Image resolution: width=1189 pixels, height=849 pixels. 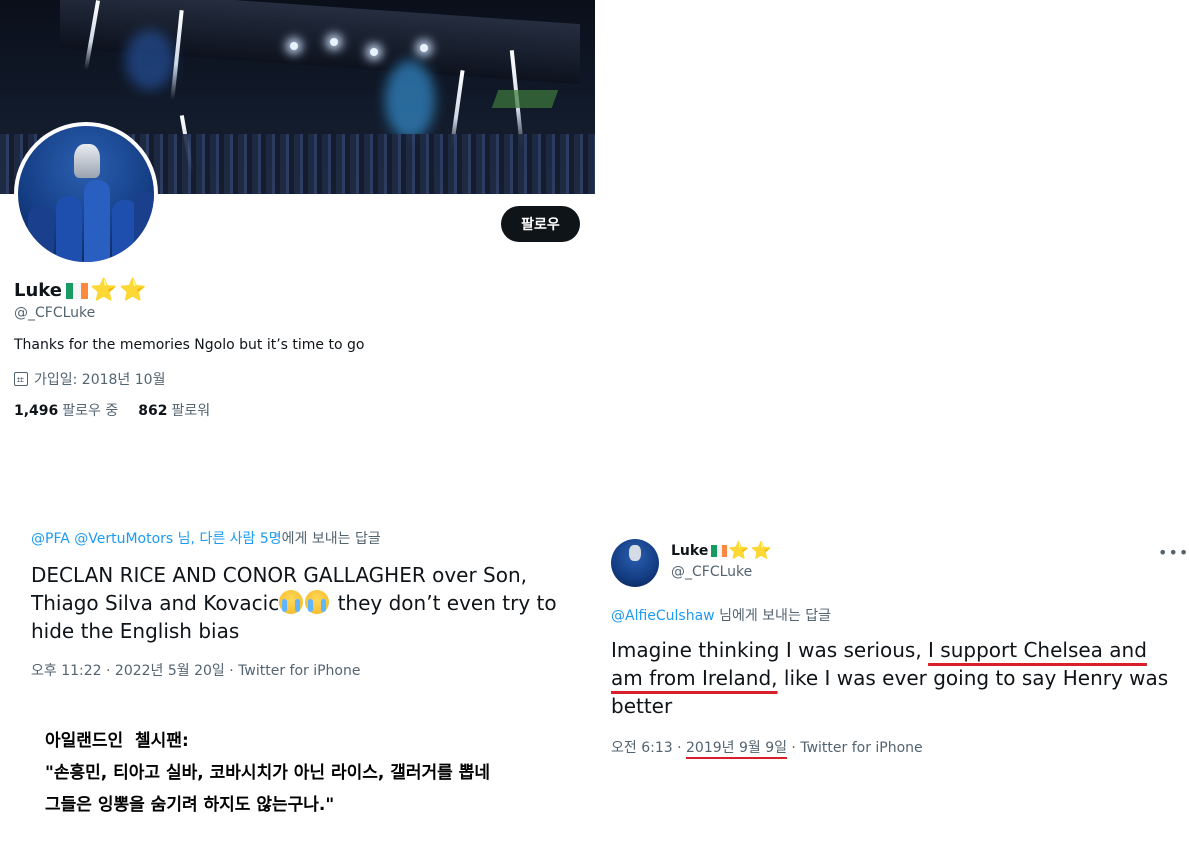 I want to click on tweet2-author-name: Luke ⭐ ⭐, so click(x=721, y=551).